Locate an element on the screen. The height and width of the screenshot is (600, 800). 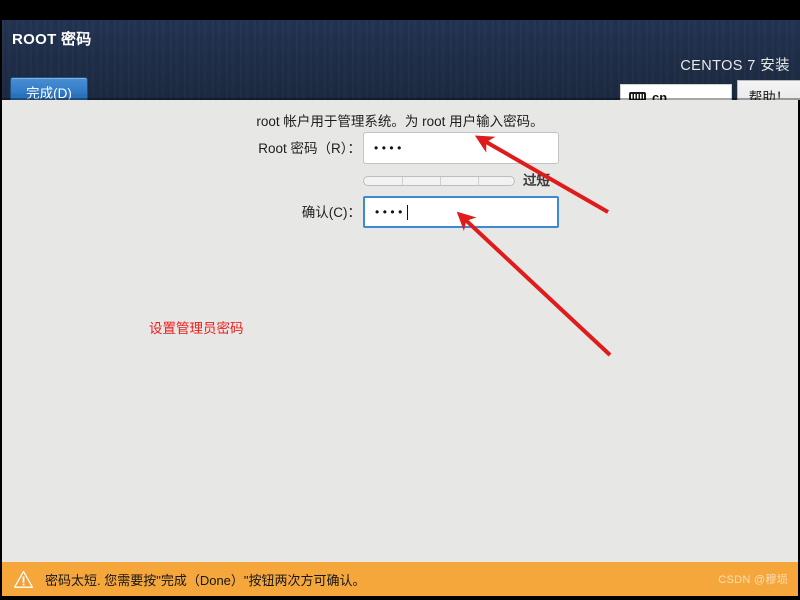
password-strength-row: 过短 is located at coordinates (400, 182).